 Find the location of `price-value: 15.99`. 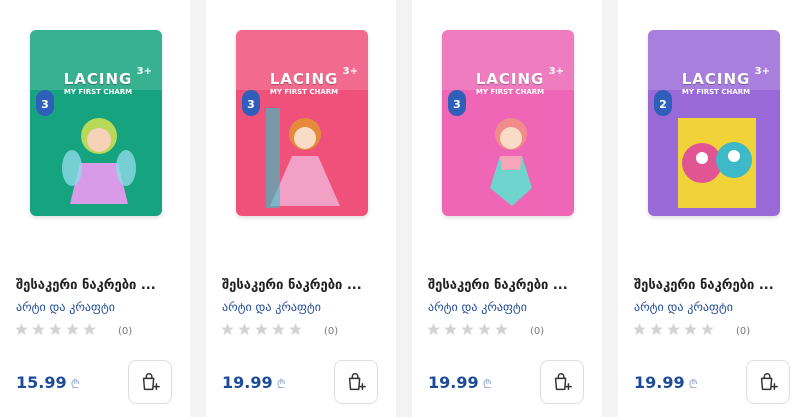

price-value: 15.99 is located at coordinates (41, 382).